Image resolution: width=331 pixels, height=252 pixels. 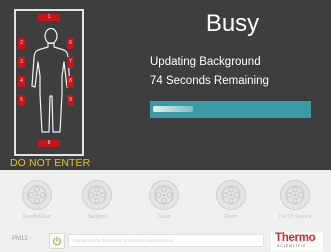 What do you see at coordinates (70, 43) in the screenshot?
I see `sensor-right-1: 6` at bounding box center [70, 43].